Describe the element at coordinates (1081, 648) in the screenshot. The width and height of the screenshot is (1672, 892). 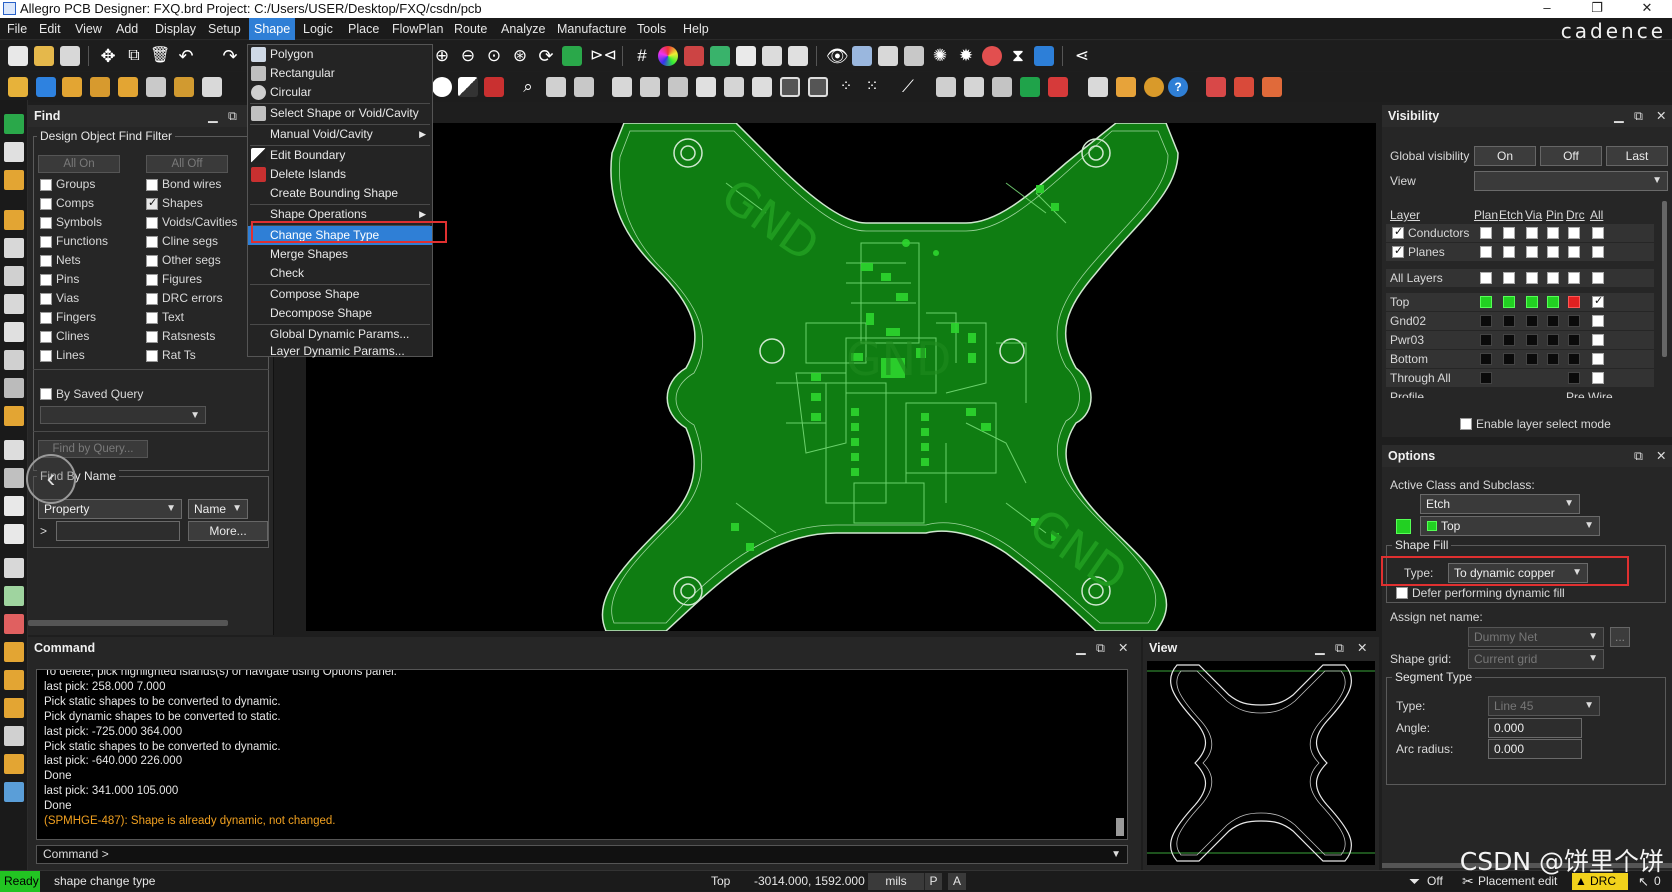
I see `panel-minimize-icon: ▁` at that location.